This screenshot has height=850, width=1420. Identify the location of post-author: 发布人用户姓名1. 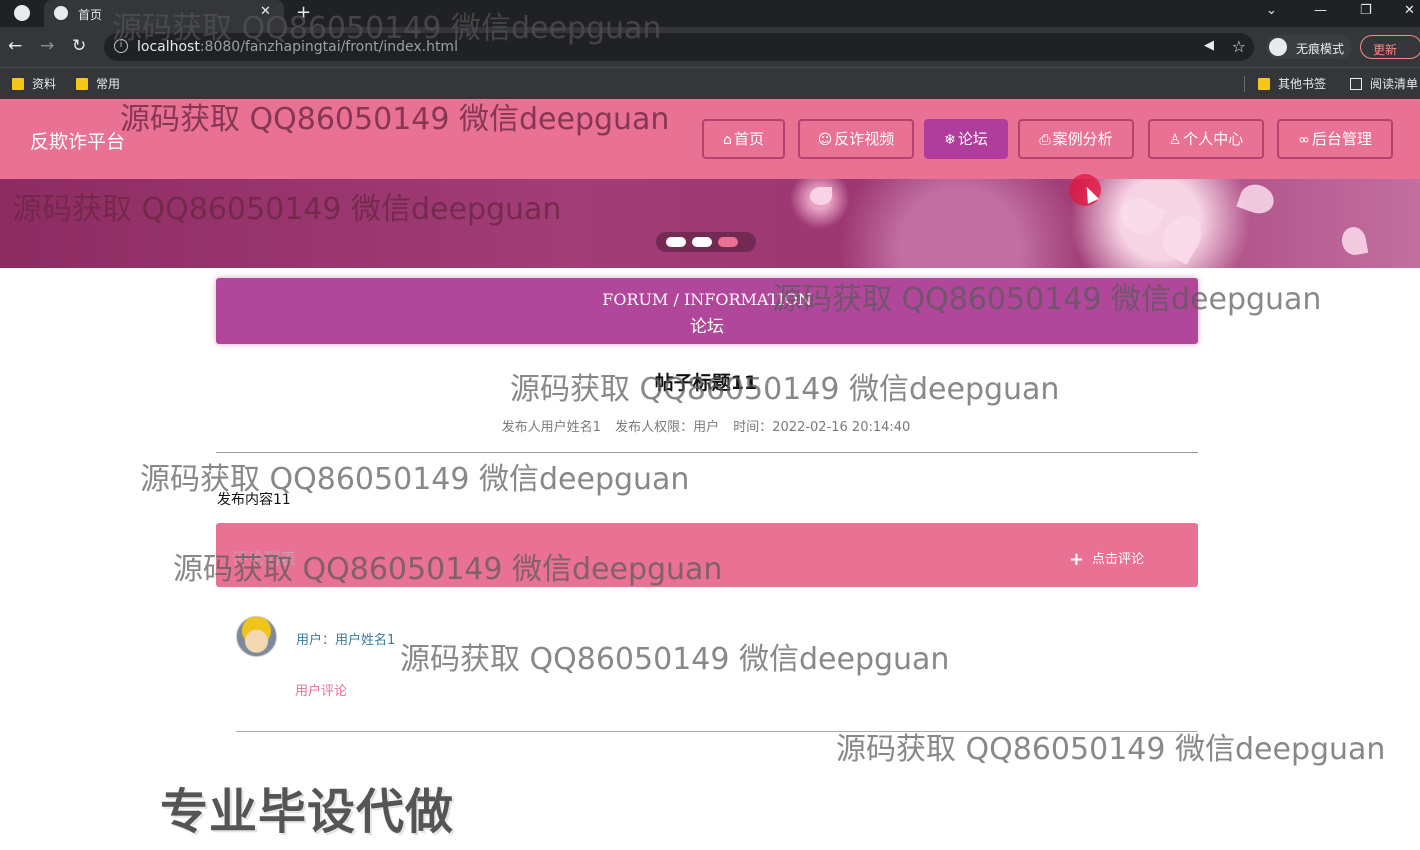
(551, 427).